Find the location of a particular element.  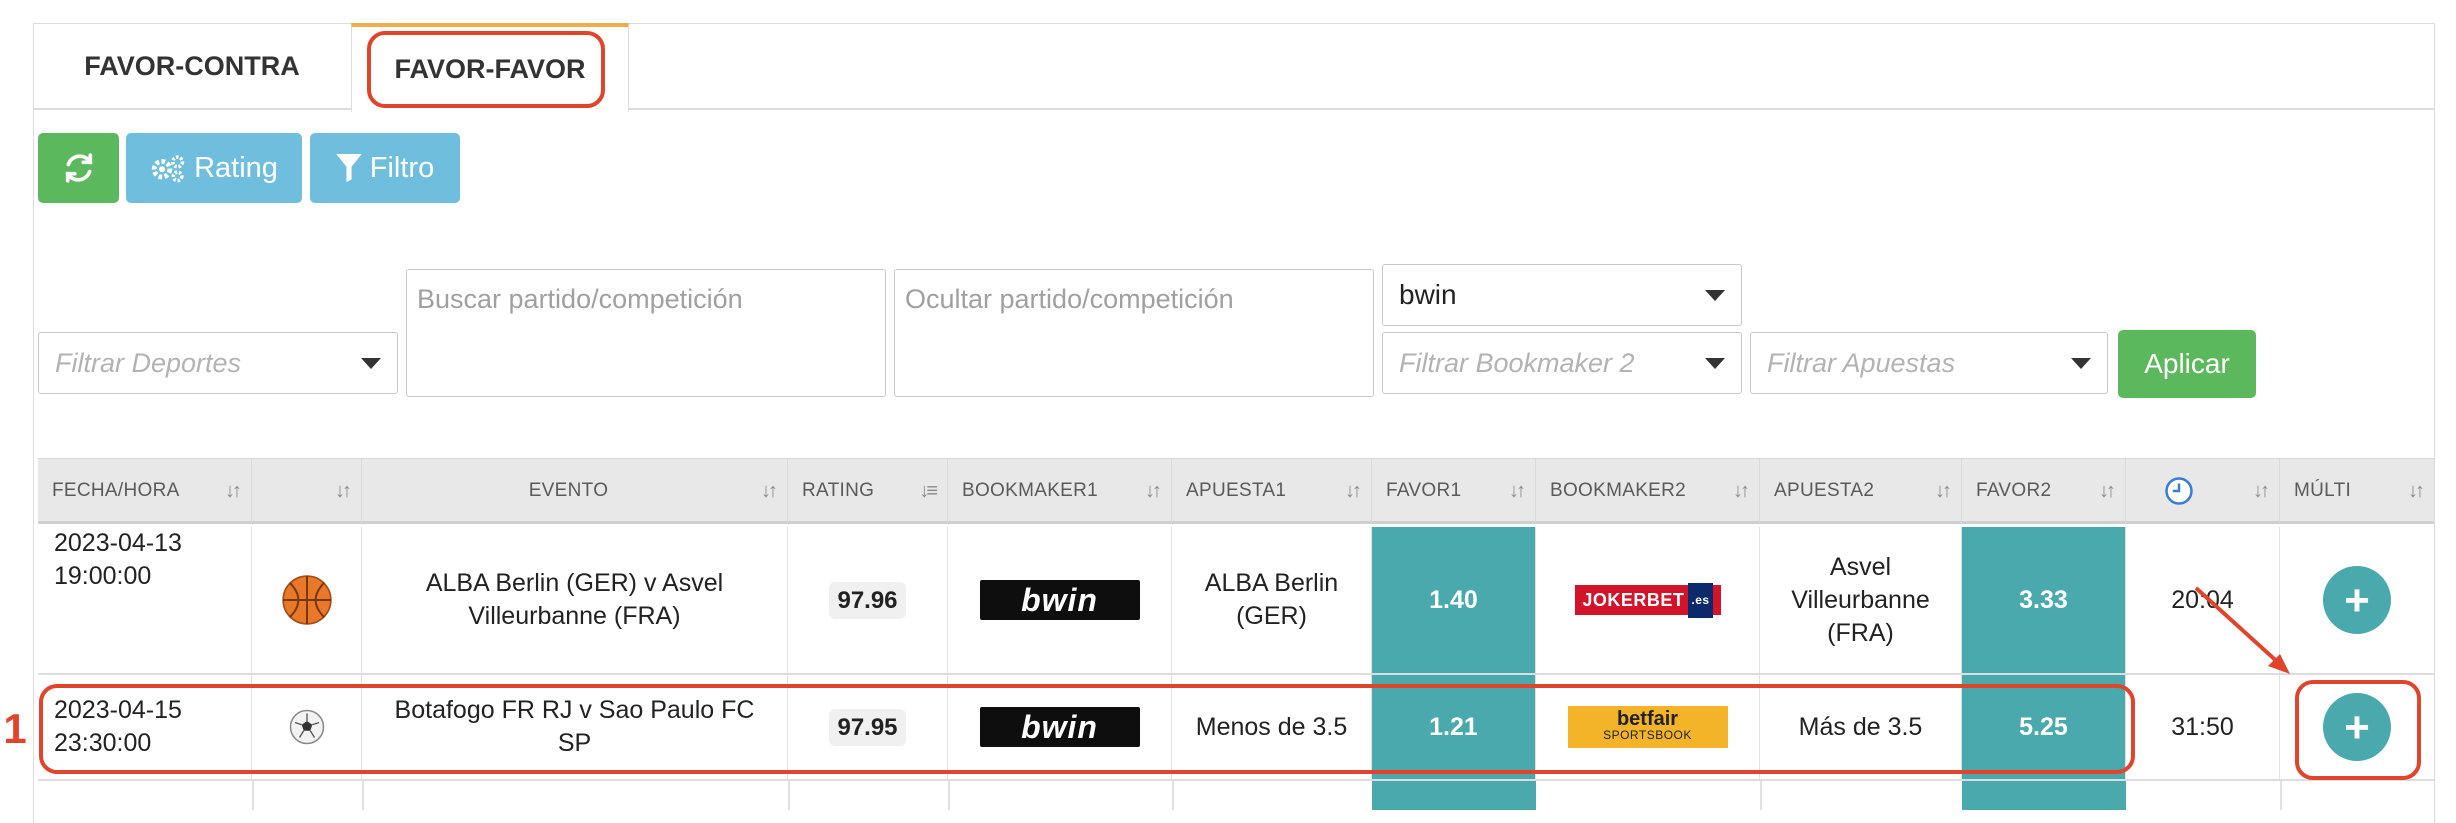

column-header-label: FAVOR2 is located at coordinates (2014, 490).